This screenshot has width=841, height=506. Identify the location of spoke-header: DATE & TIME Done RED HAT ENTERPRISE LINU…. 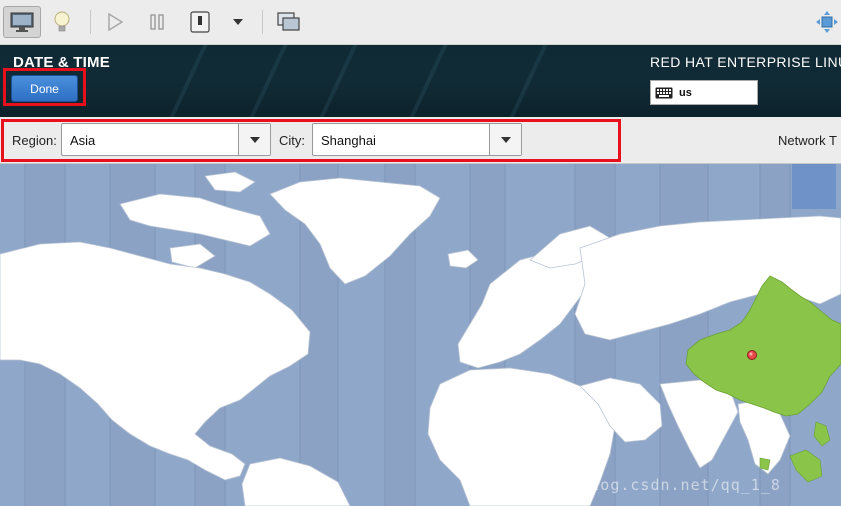
(420, 81).